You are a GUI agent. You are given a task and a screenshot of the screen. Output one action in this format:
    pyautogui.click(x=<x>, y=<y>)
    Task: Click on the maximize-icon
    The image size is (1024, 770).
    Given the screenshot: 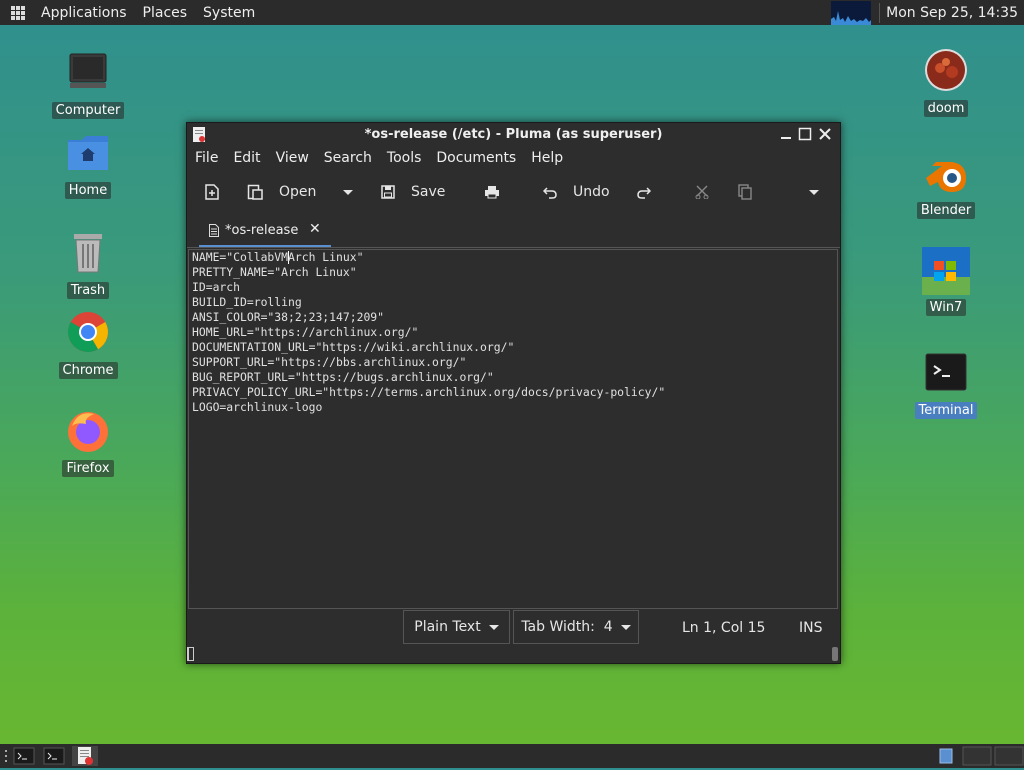 What is the action you would take?
    pyautogui.click(x=805, y=134)
    